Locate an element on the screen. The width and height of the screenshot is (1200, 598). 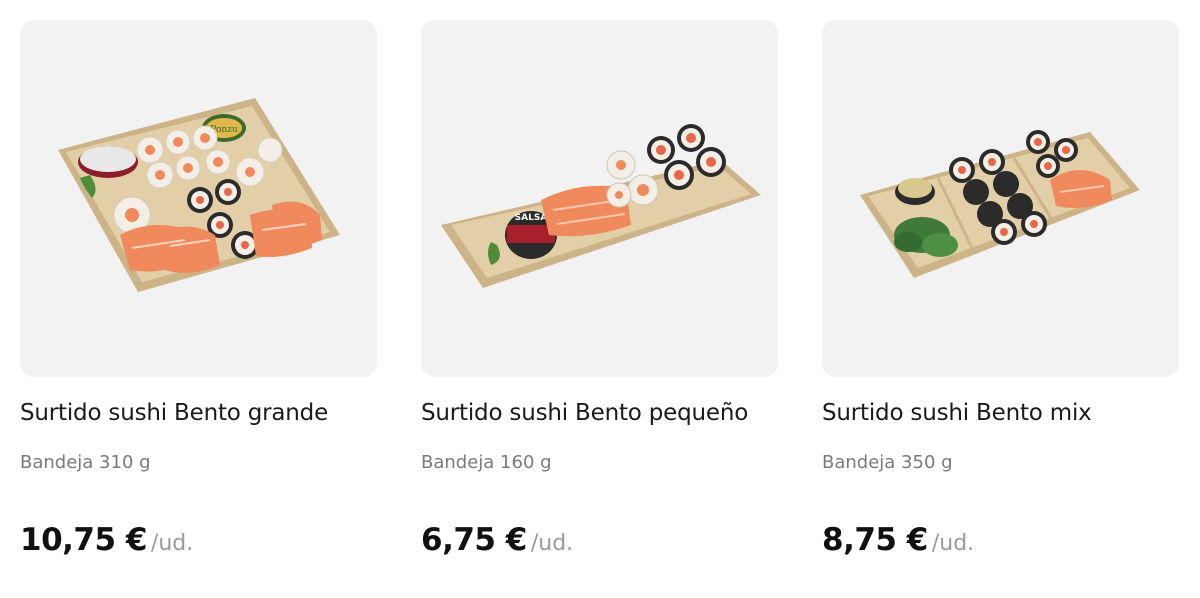
svg-text: SALSA is located at coordinates (531, 218).